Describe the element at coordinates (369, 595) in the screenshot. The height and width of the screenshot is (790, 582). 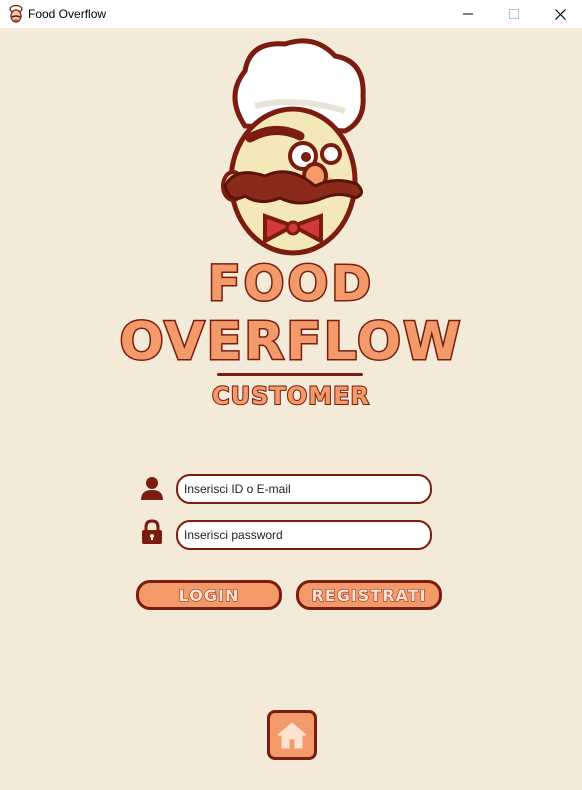
I see `register-button: REGISTRATI` at that location.